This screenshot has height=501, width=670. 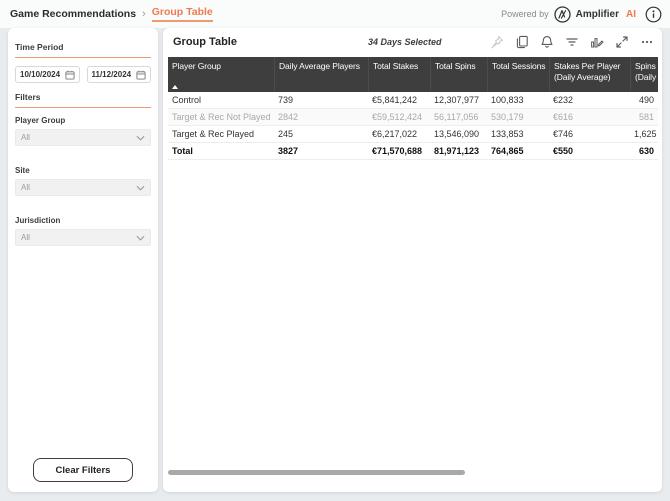 I want to click on powered-by-block: Powered by Amplifier AI, so click(x=581, y=14).